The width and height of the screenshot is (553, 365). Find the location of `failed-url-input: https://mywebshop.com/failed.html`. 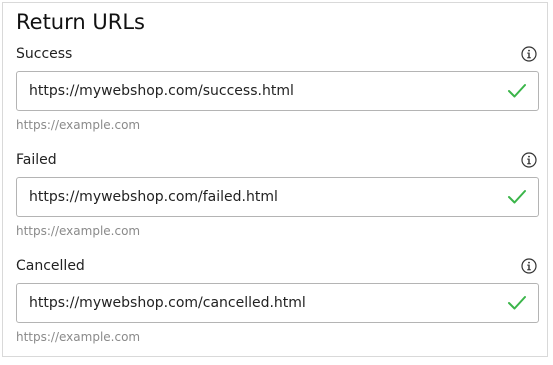

failed-url-input: https://mywebshop.com/failed.html is located at coordinates (277, 197).